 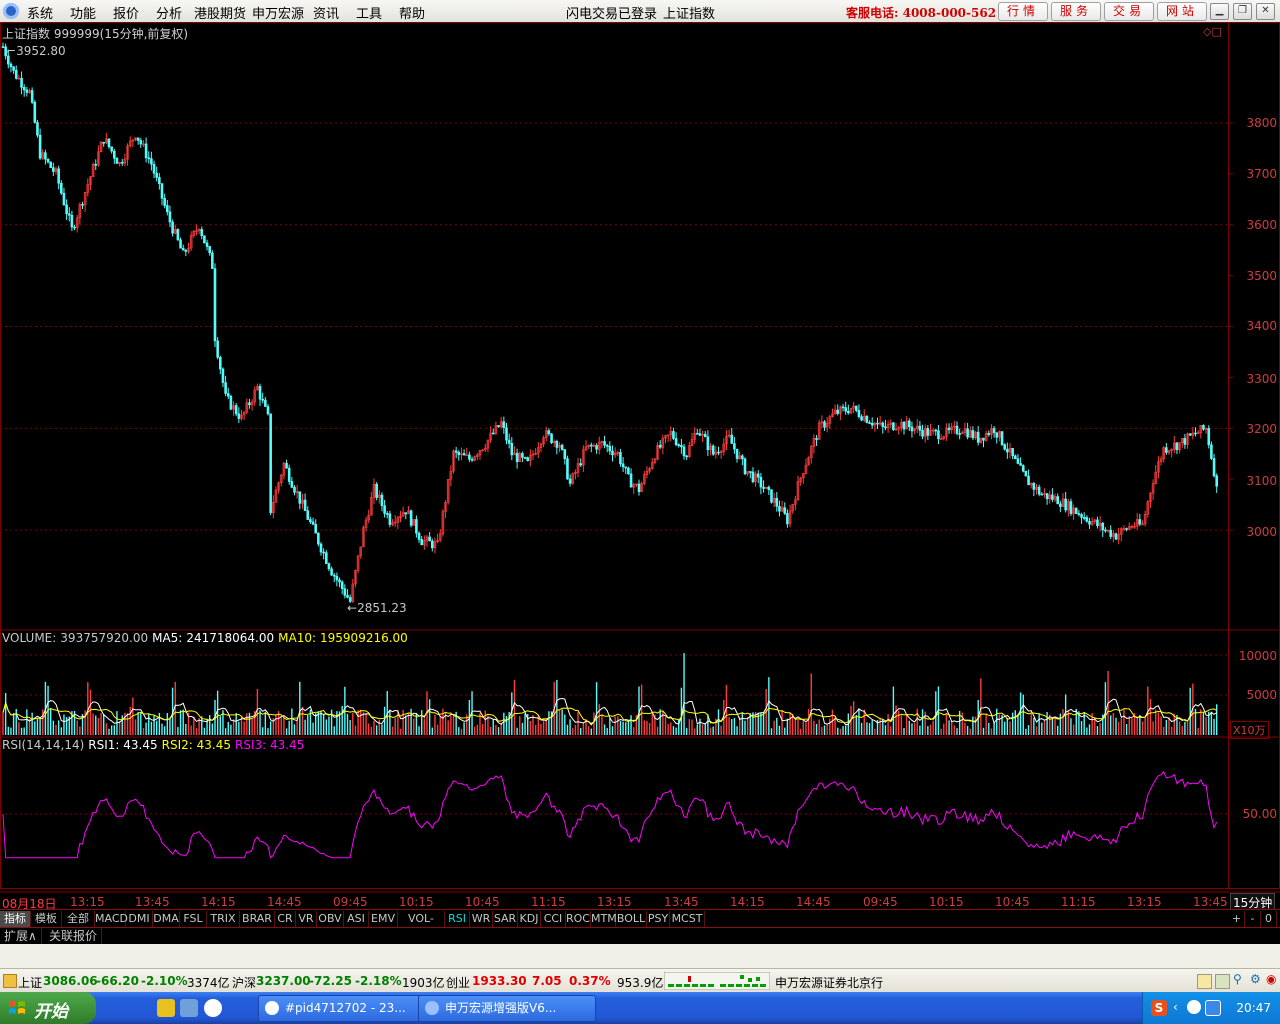 I want to click on restore-icon: ❐, so click(x=1242, y=11).